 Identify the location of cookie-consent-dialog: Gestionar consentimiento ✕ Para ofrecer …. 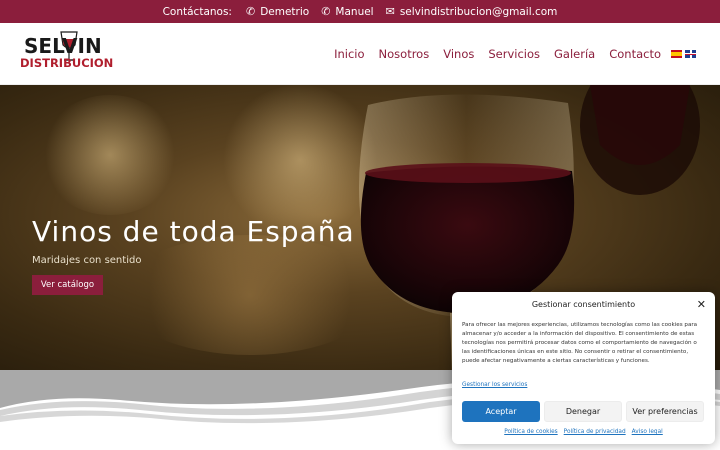
(583, 368).